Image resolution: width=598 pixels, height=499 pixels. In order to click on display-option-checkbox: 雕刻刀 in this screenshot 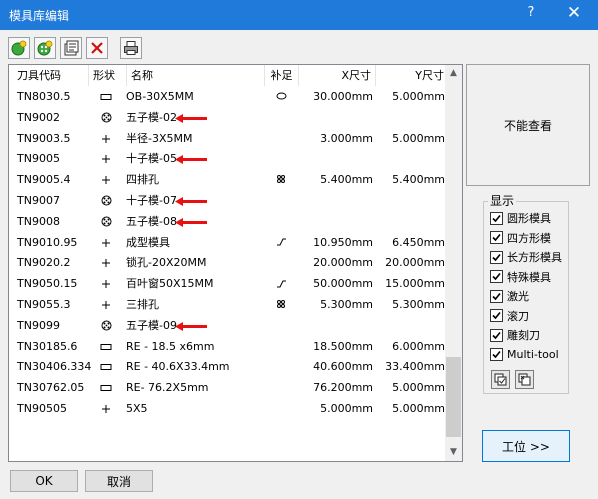, I will do `click(515, 335)`.